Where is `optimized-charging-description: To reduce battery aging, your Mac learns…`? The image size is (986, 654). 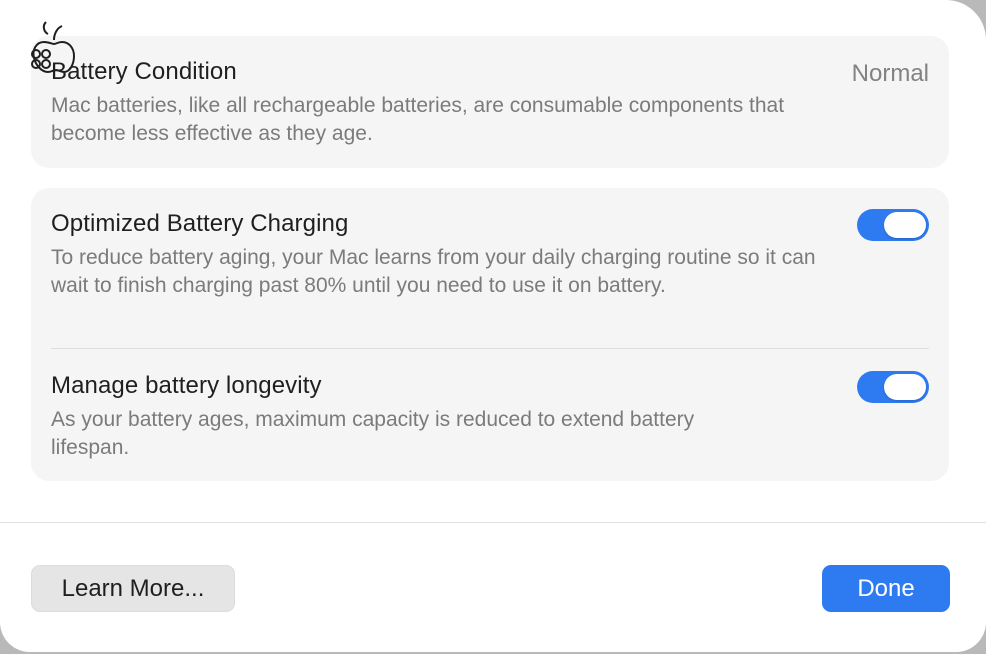 optimized-charging-description: To reduce battery aging, your Mac learns… is located at coordinates (433, 271).